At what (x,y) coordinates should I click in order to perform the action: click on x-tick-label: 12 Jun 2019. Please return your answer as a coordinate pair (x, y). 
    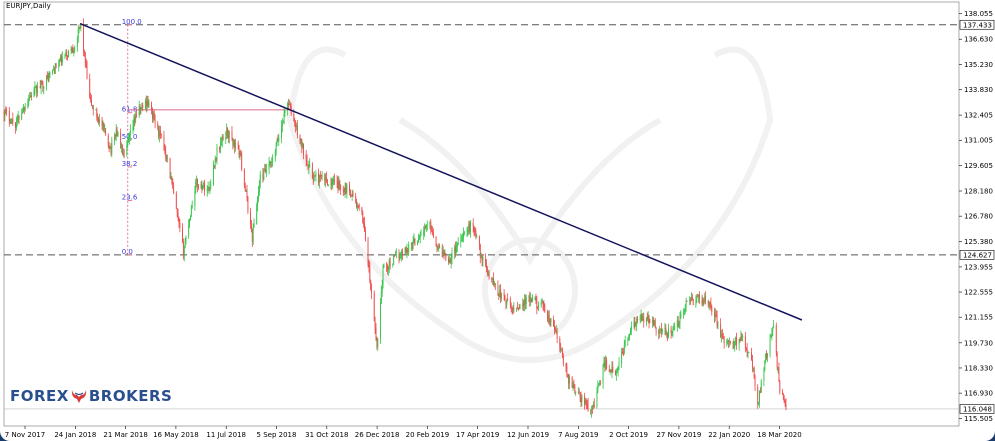
    Looking at the image, I should click on (528, 435).